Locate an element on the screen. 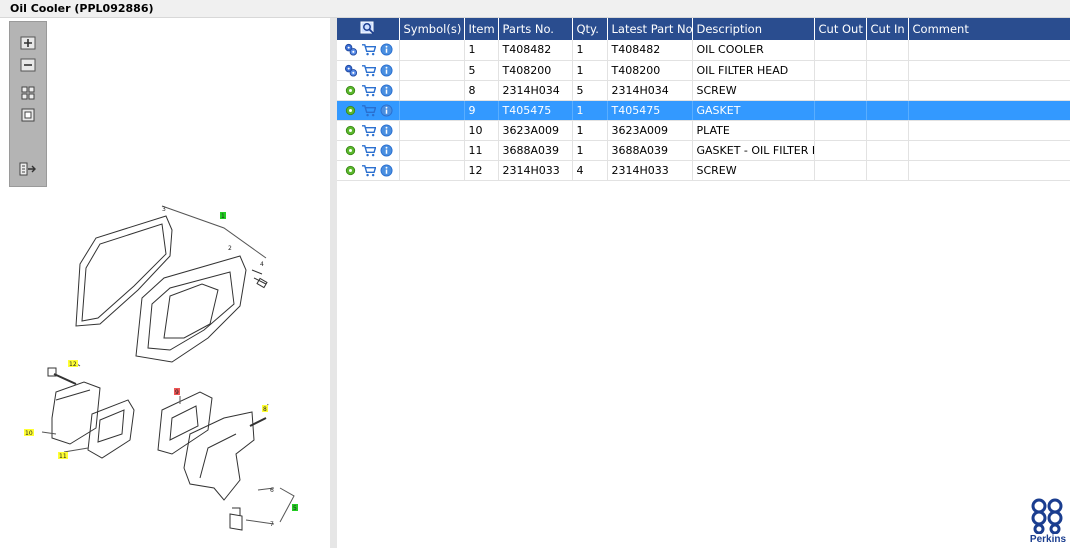 The height and width of the screenshot is (548, 1070). cell-parts-no: T408200 is located at coordinates (535, 70).